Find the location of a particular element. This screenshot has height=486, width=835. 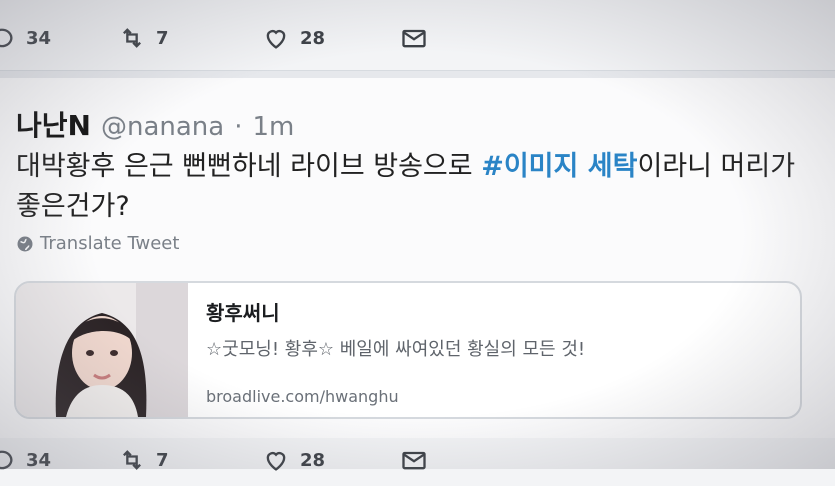

hashtag-link: #이미지 세탁 is located at coordinates (559, 166).